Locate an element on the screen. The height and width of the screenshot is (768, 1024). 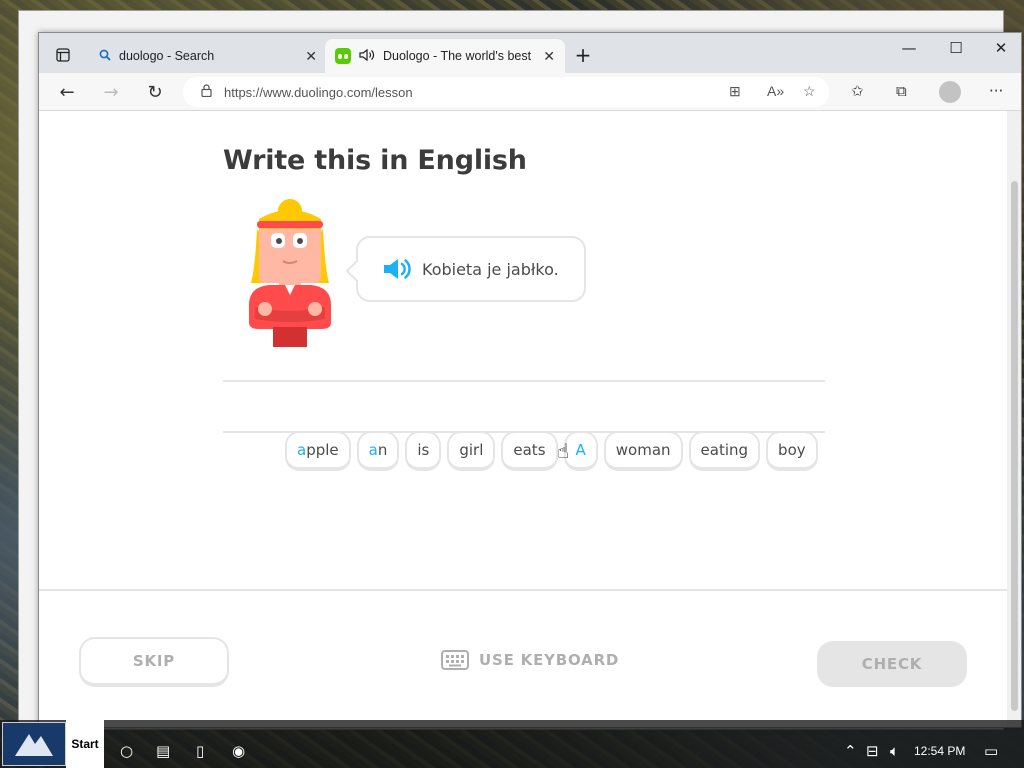
use-keyboard-button: USE KEYBOARD is located at coordinates (530, 660).